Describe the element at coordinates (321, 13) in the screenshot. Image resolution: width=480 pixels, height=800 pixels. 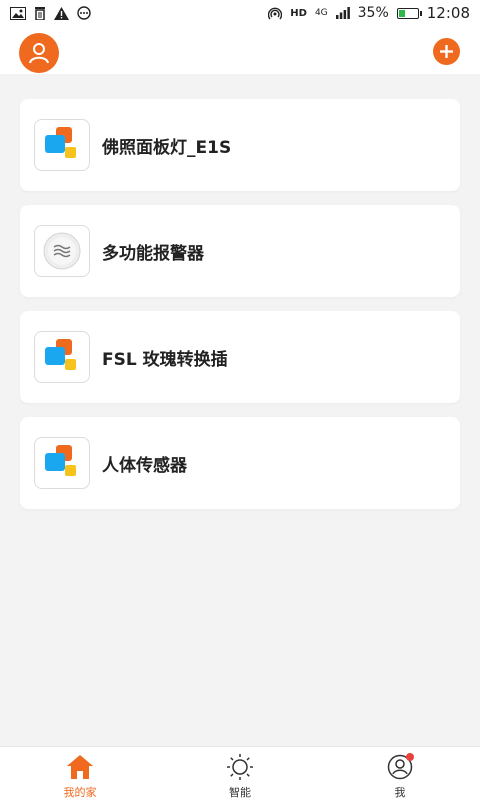
I see `network-label: 4G` at that location.